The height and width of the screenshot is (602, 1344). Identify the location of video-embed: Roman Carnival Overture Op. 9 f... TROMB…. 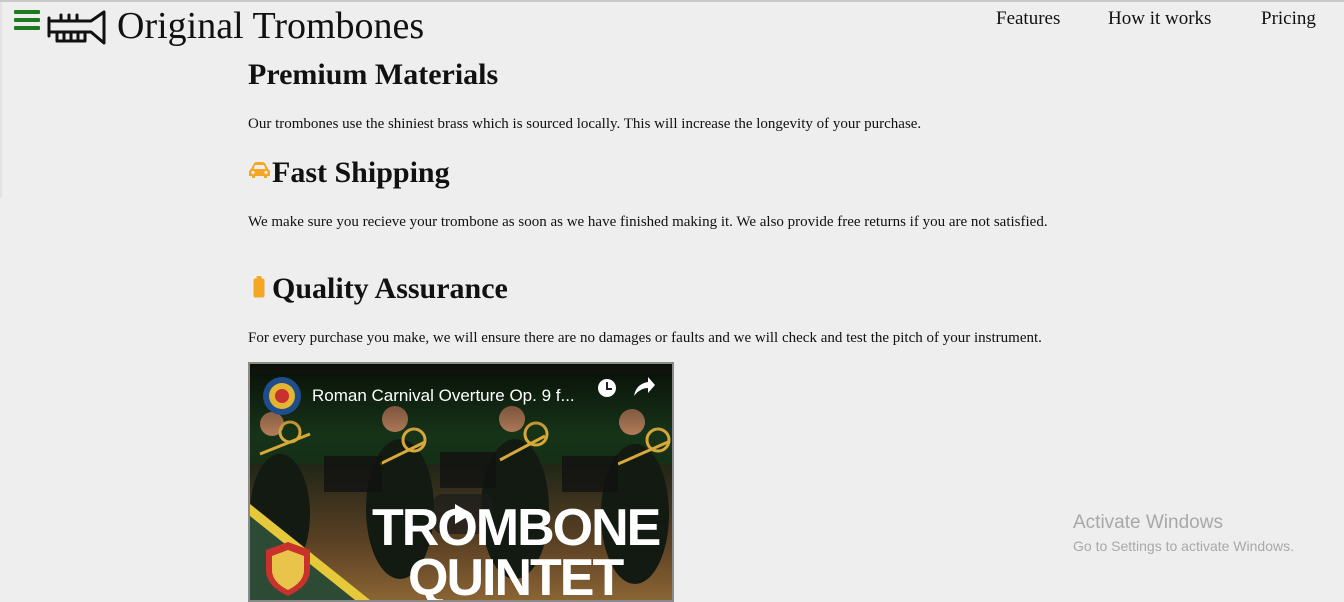
(461, 482).